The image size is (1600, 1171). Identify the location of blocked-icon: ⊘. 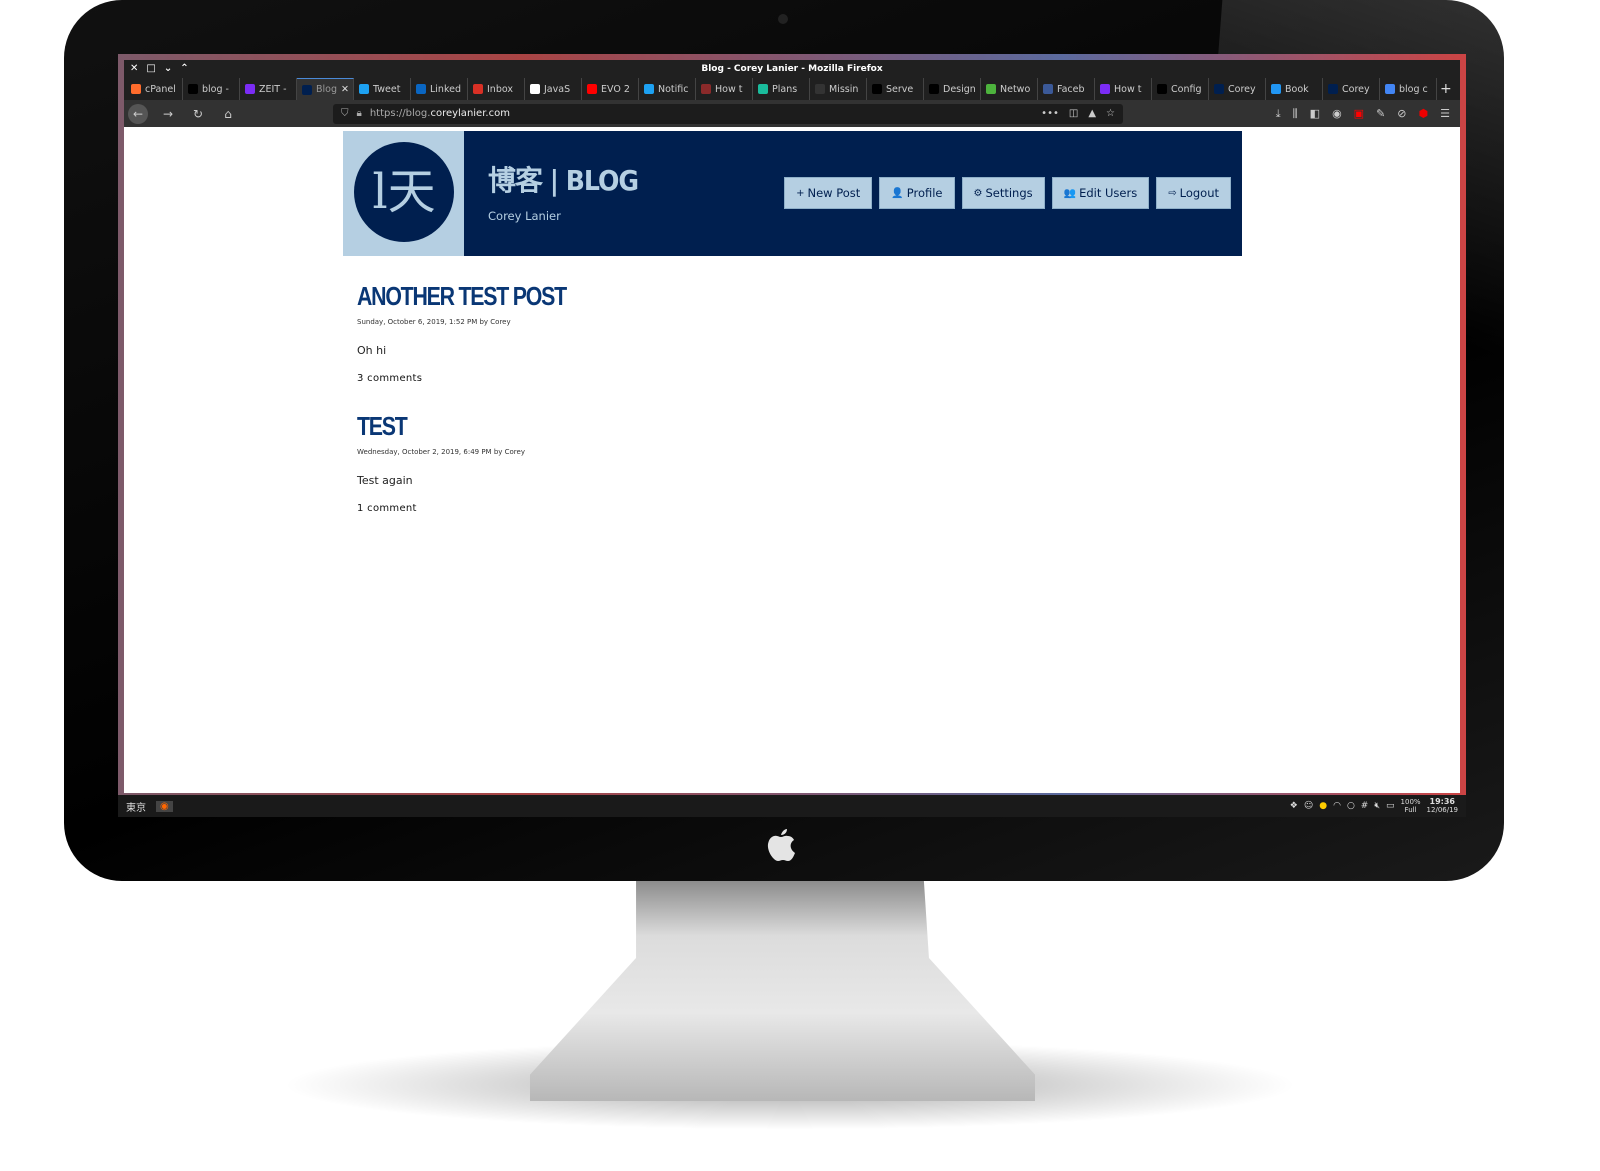
(1401, 114).